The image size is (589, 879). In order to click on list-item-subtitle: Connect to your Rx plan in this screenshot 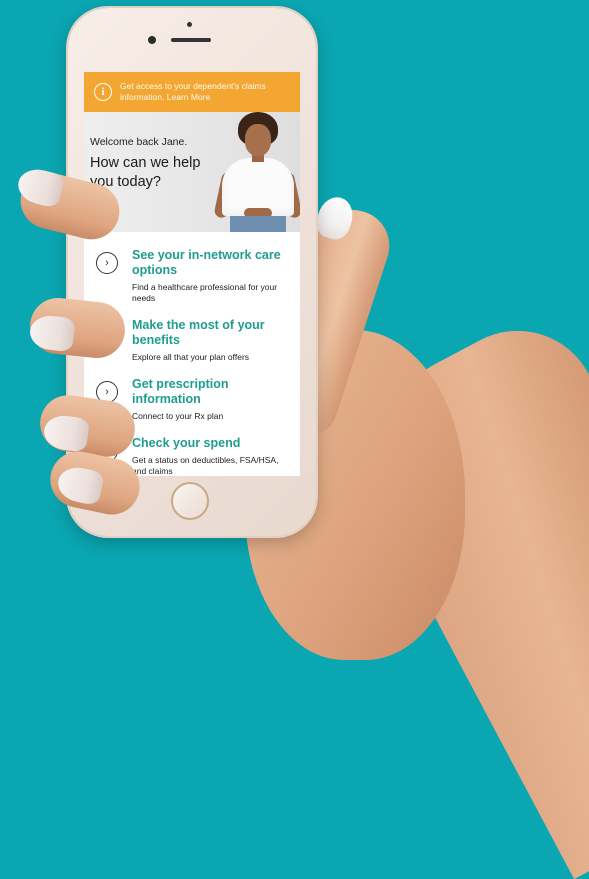, I will do `click(178, 416)`.